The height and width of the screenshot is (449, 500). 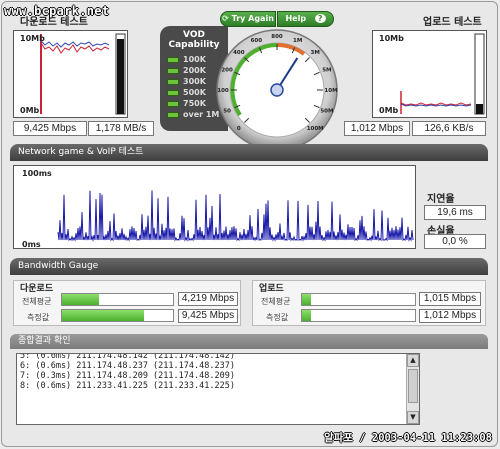 I want to click on network-graph-ymax: 100ms, so click(x=37, y=173).